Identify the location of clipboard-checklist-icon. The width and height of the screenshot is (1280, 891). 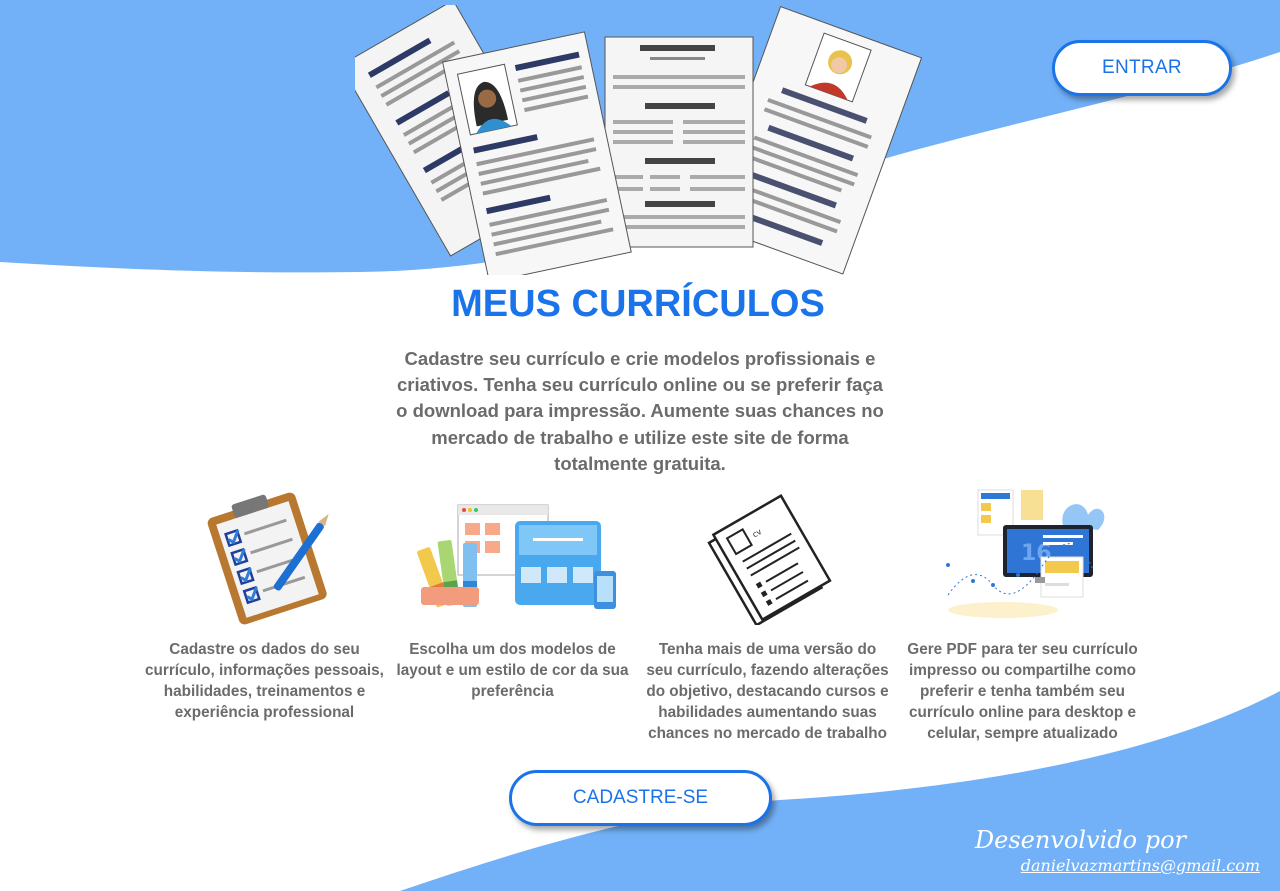
(268, 558).